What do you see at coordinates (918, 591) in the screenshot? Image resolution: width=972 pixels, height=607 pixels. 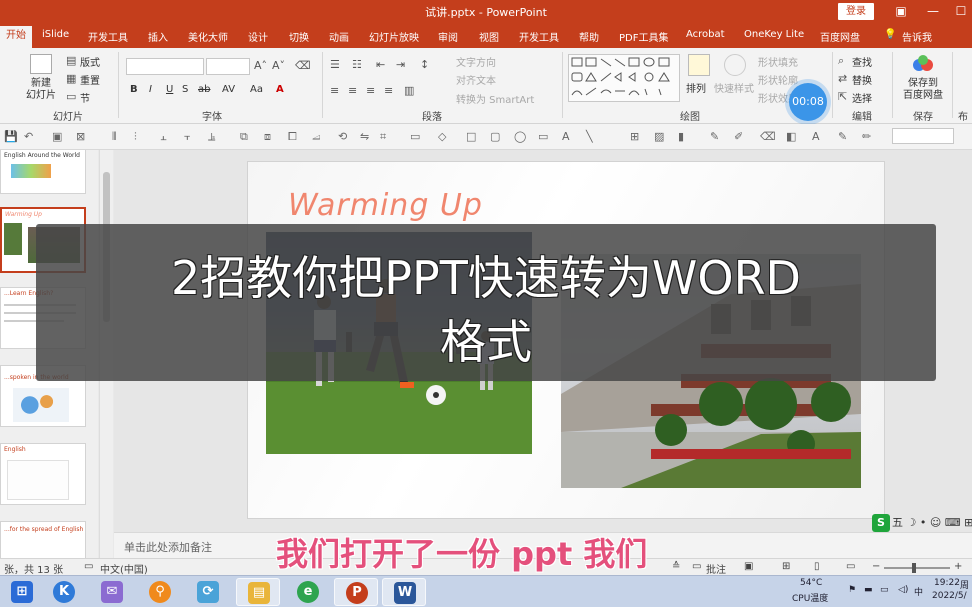 I see `tray-ime-icon: 中` at bounding box center [918, 591].